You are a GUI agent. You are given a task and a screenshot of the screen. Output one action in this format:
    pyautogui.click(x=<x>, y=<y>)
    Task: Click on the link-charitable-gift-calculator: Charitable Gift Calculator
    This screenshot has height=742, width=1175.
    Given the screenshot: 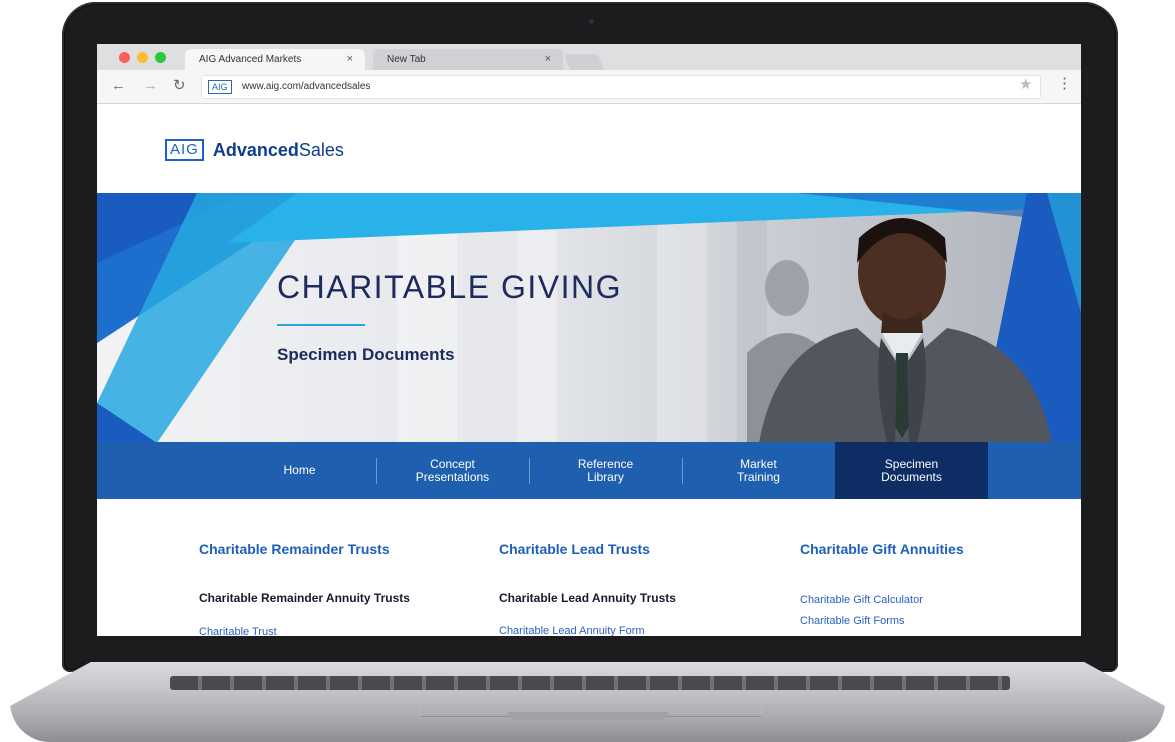 What is the action you would take?
    pyautogui.click(x=861, y=600)
    